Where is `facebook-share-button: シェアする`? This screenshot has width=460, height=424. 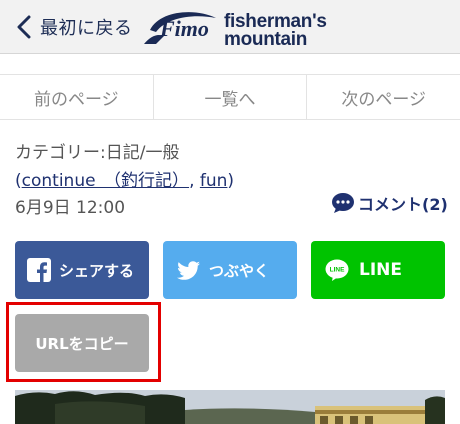
facebook-share-button: シェアする is located at coordinates (82, 270).